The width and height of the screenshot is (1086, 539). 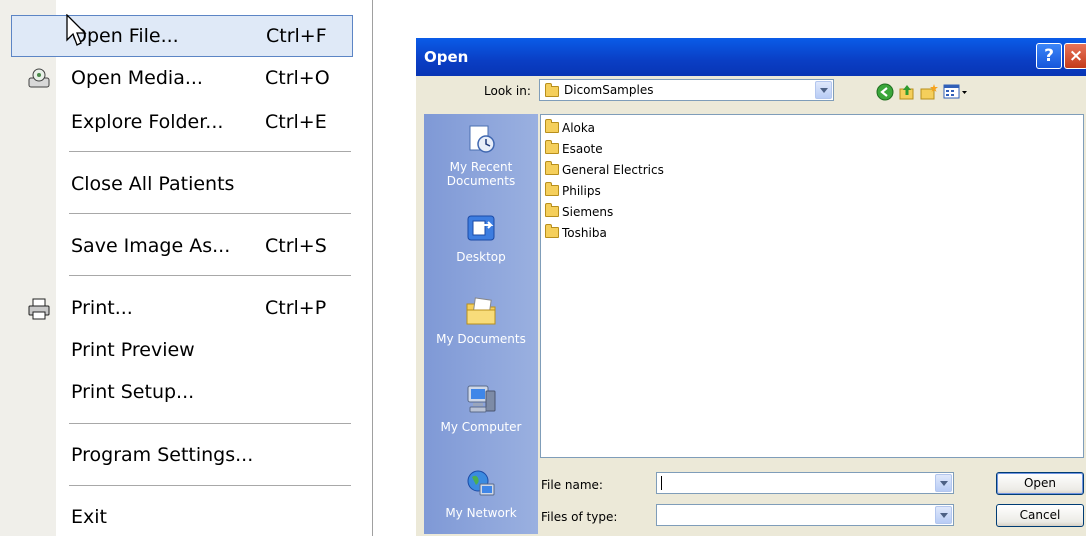 What do you see at coordinates (929, 92) in the screenshot?
I see `new-folder-icon` at bounding box center [929, 92].